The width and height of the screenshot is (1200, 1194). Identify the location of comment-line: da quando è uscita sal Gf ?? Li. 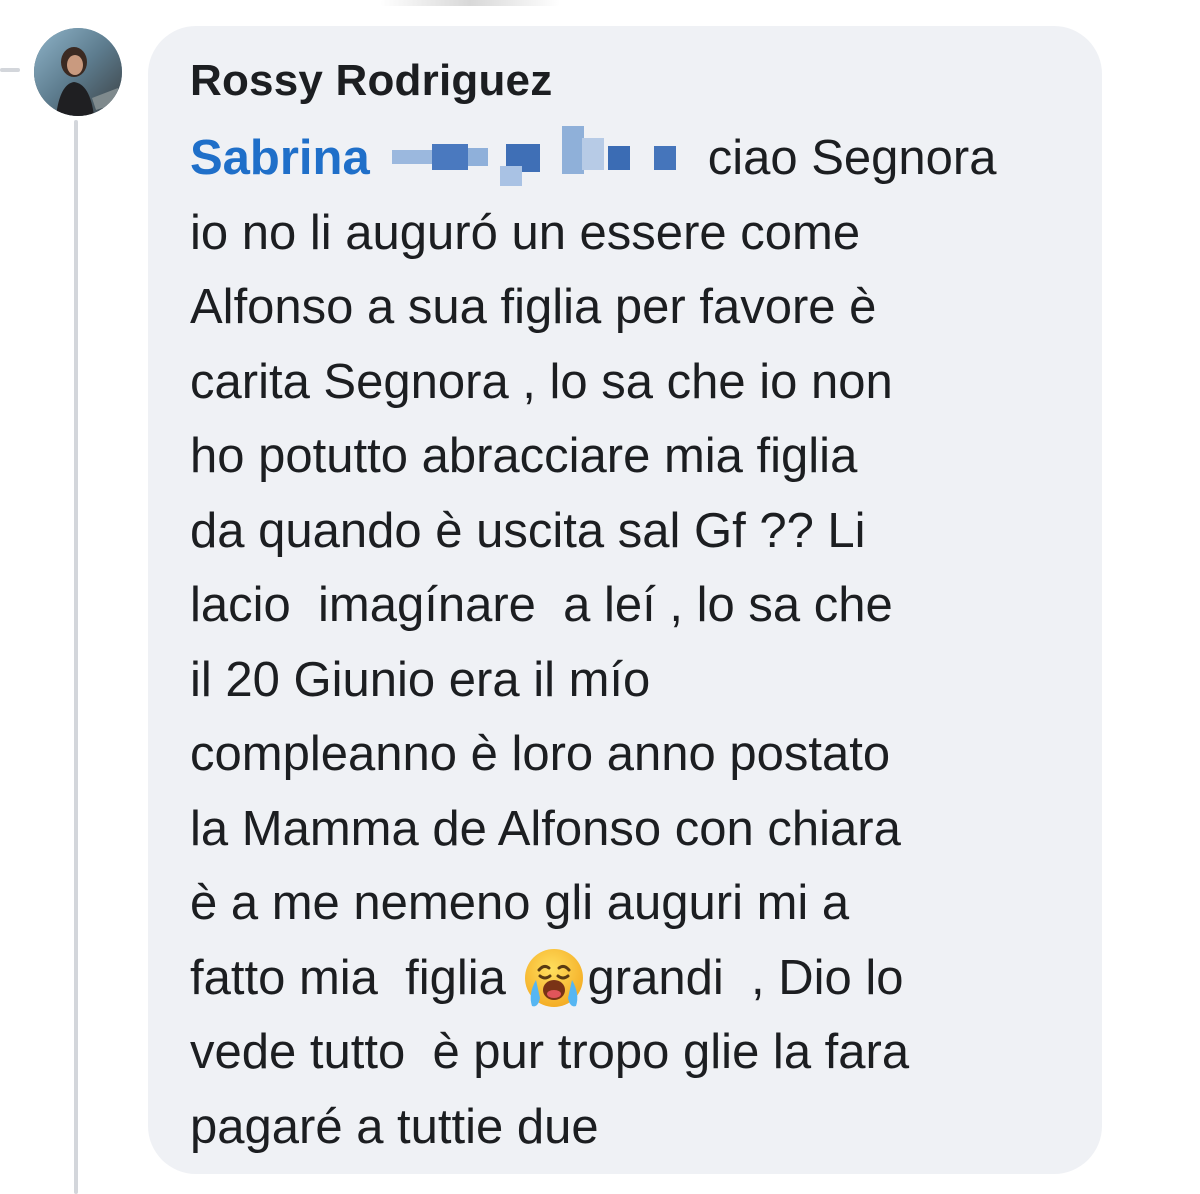
(528, 530).